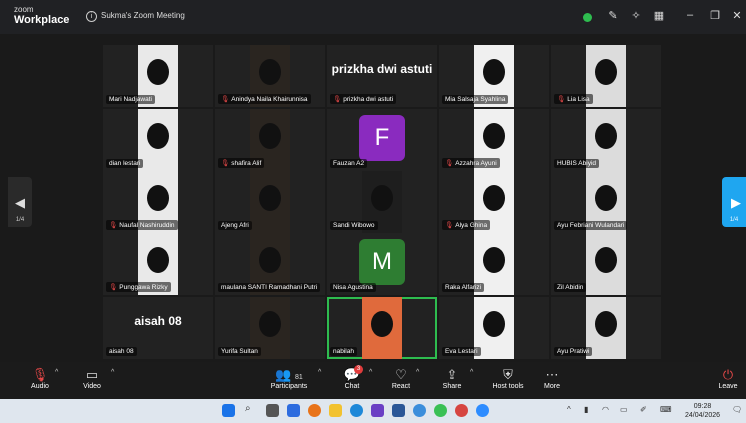 The height and width of the screenshot is (423, 746). I want to click on react-options-chevron-icon: ^, so click(417, 372).